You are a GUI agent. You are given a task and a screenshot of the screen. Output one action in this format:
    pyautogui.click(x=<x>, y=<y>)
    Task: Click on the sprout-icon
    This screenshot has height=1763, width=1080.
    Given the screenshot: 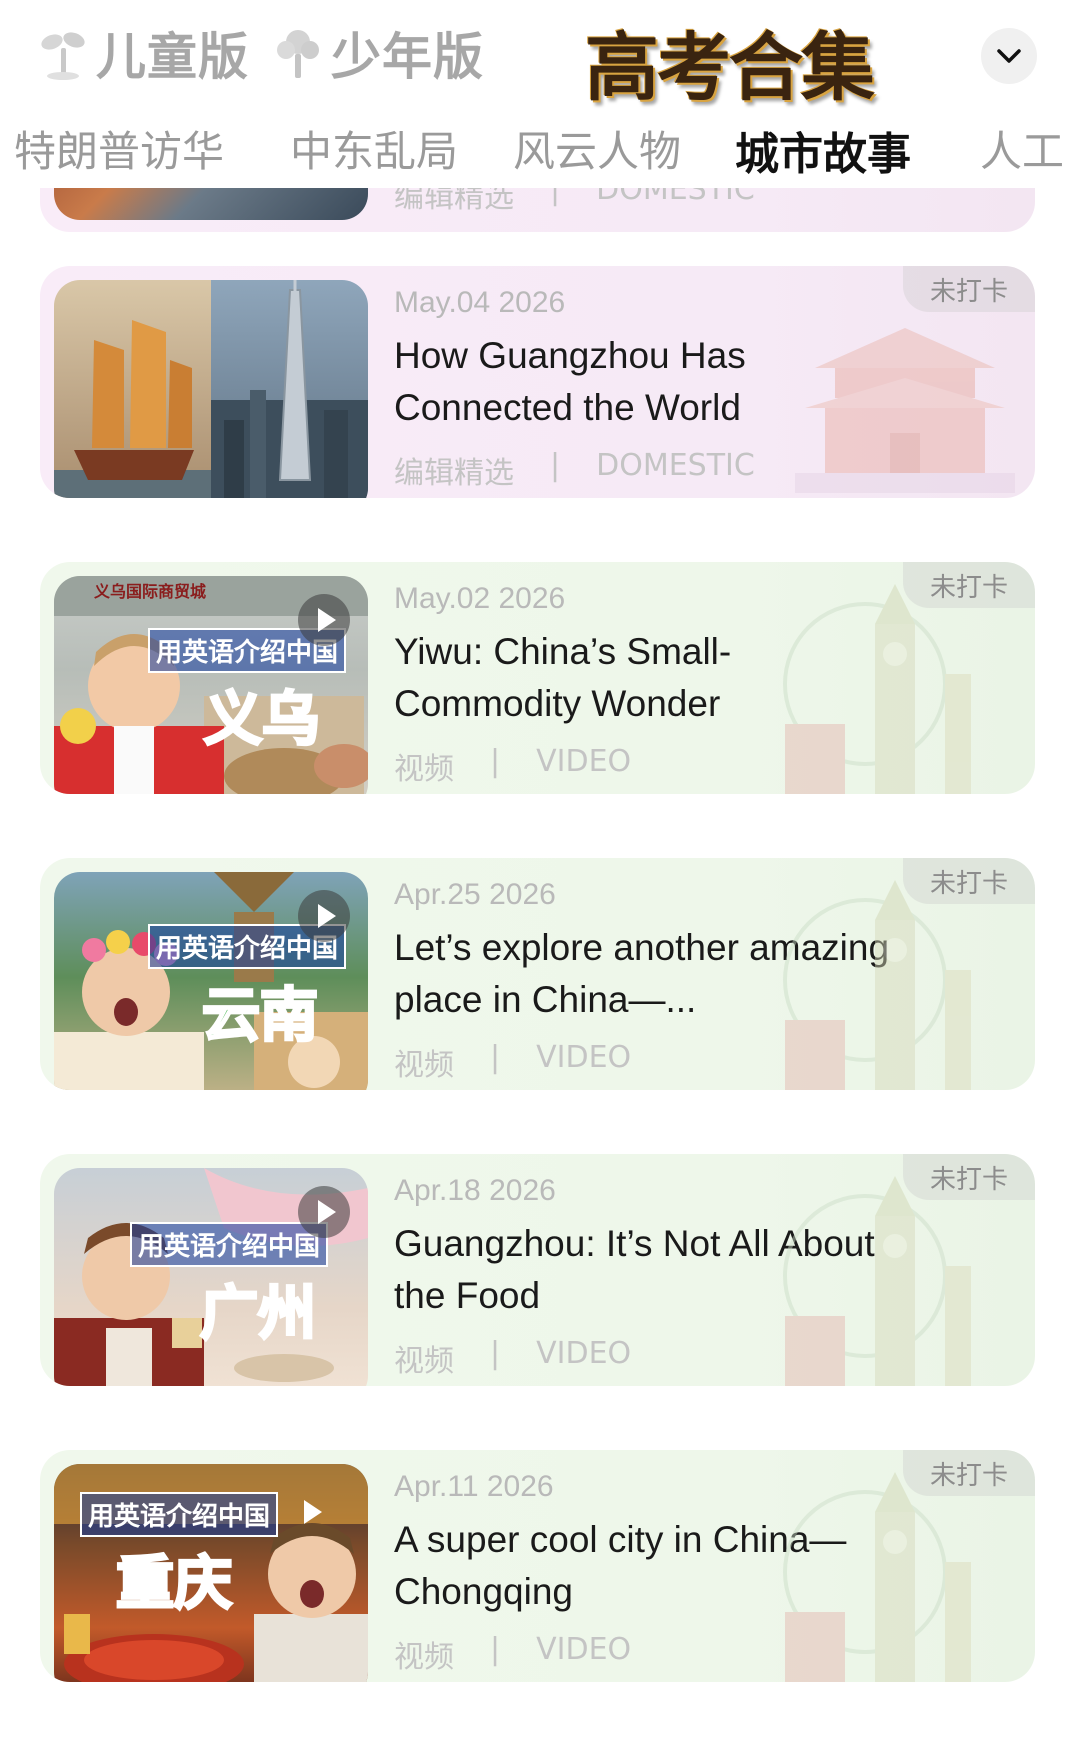 What is the action you would take?
    pyautogui.click(x=63, y=56)
    